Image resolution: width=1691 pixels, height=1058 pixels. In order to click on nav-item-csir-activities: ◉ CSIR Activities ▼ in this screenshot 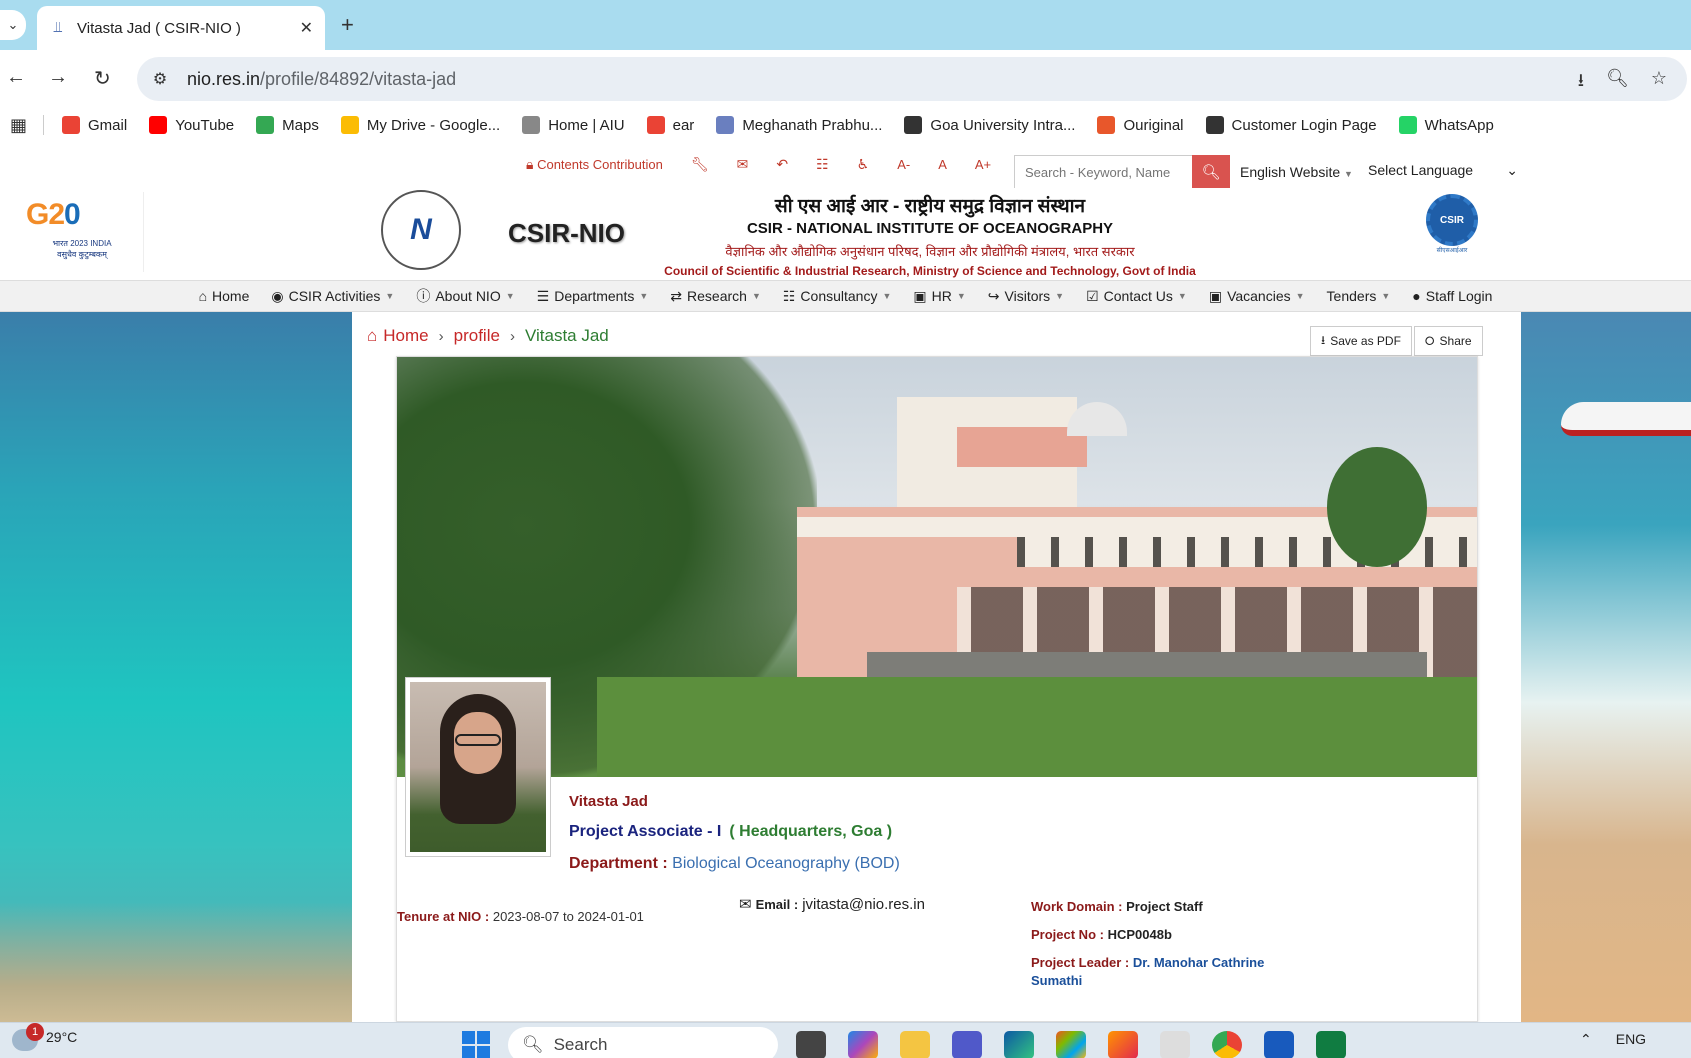, I will do `click(332, 296)`.